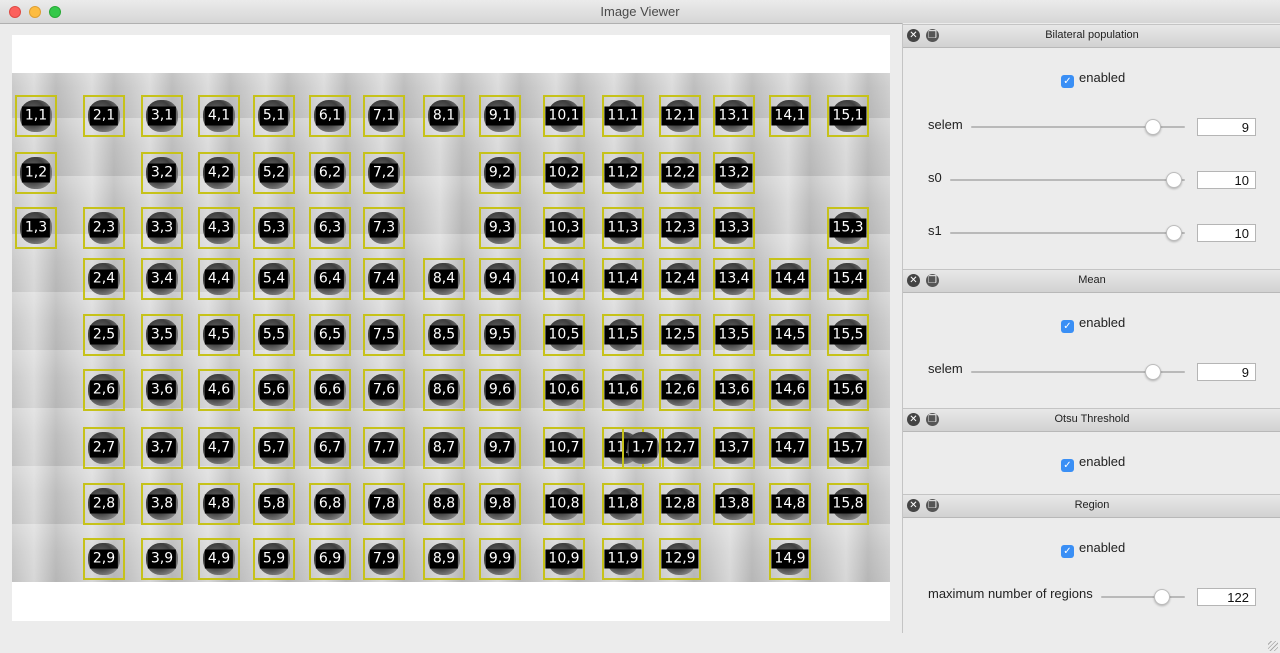  I want to click on colony-region: 13,1, so click(734, 116).